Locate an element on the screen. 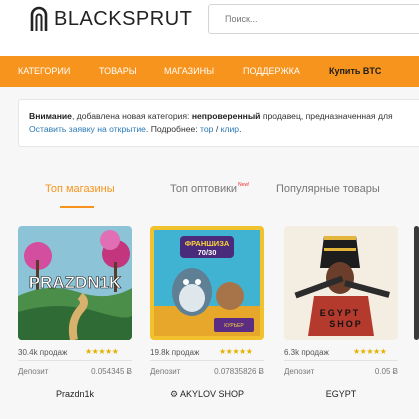 Image resolution: width=419 pixels, height=419 pixels. tor-link: тор is located at coordinates (206, 129).